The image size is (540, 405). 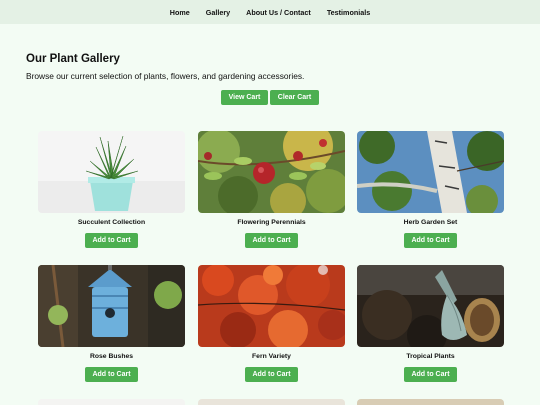 I want to click on product-card-rose-bushes: Rose Bushes Add to Cart, so click(x=111, y=323).